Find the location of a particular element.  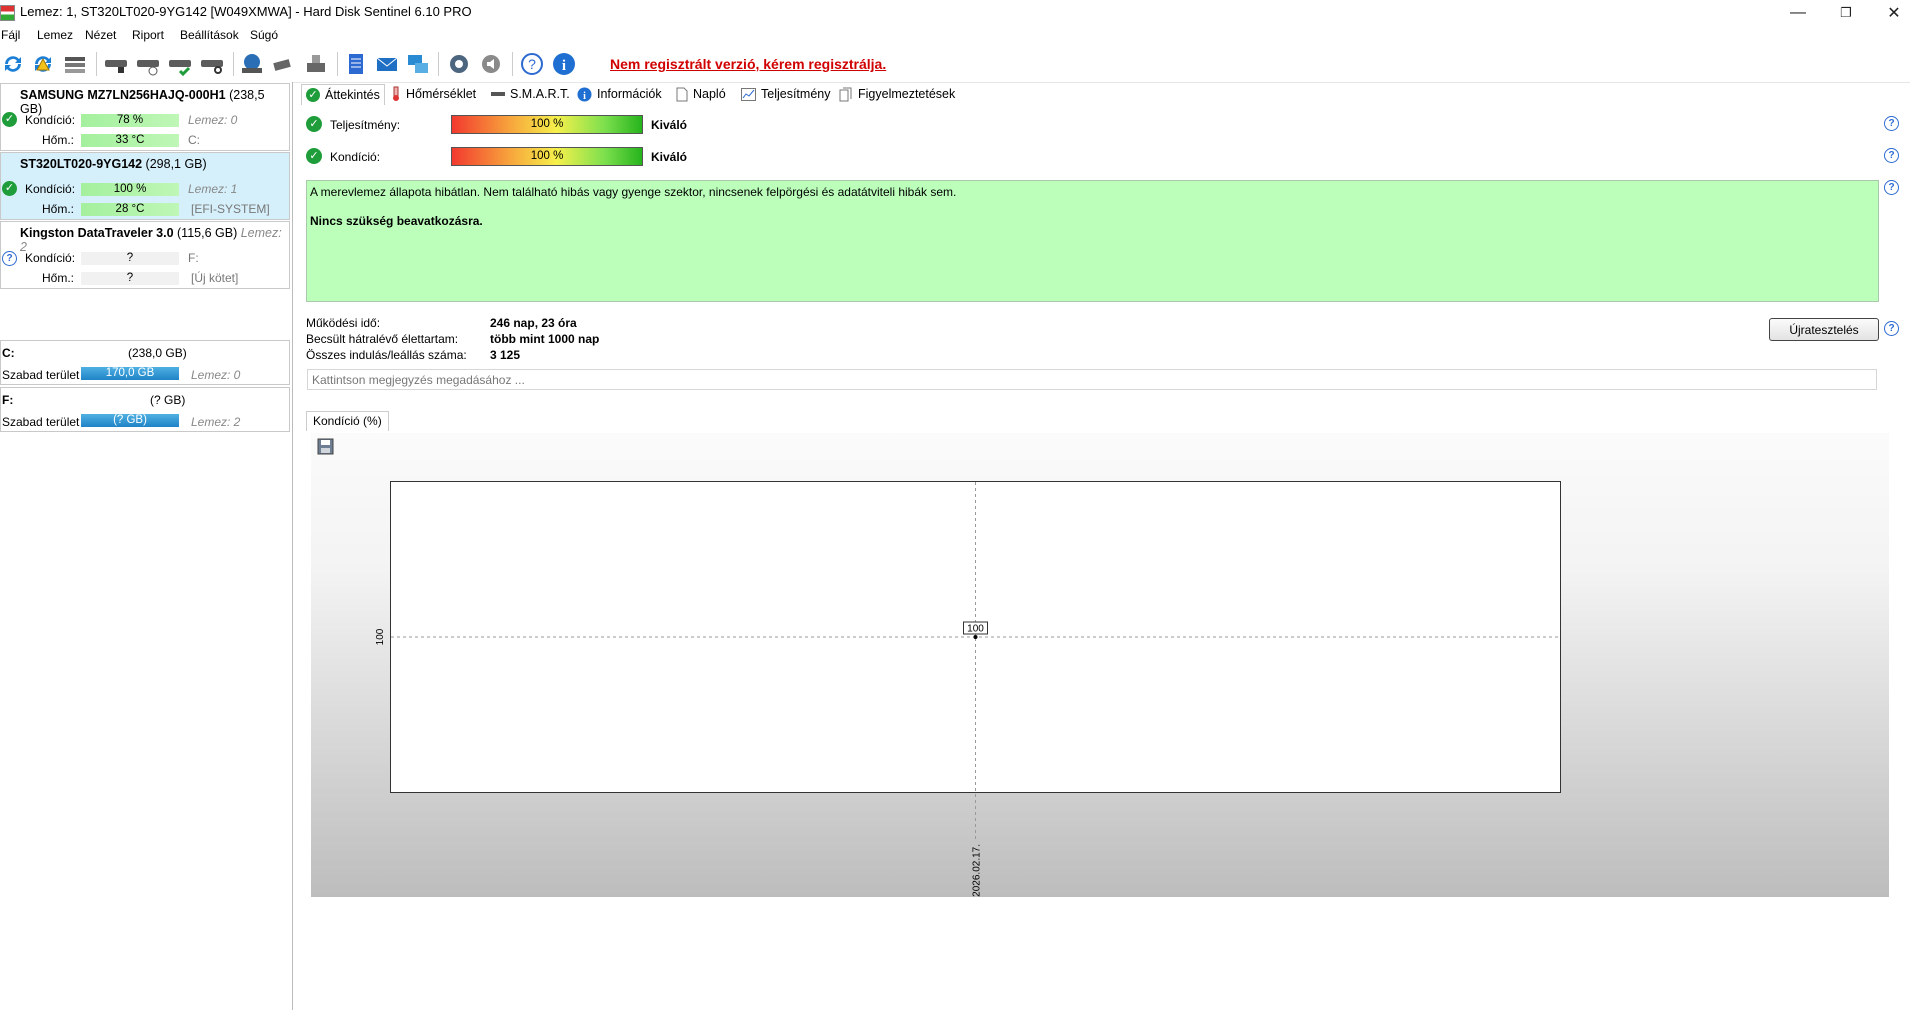

performance-gauge: 100 % is located at coordinates (547, 124).